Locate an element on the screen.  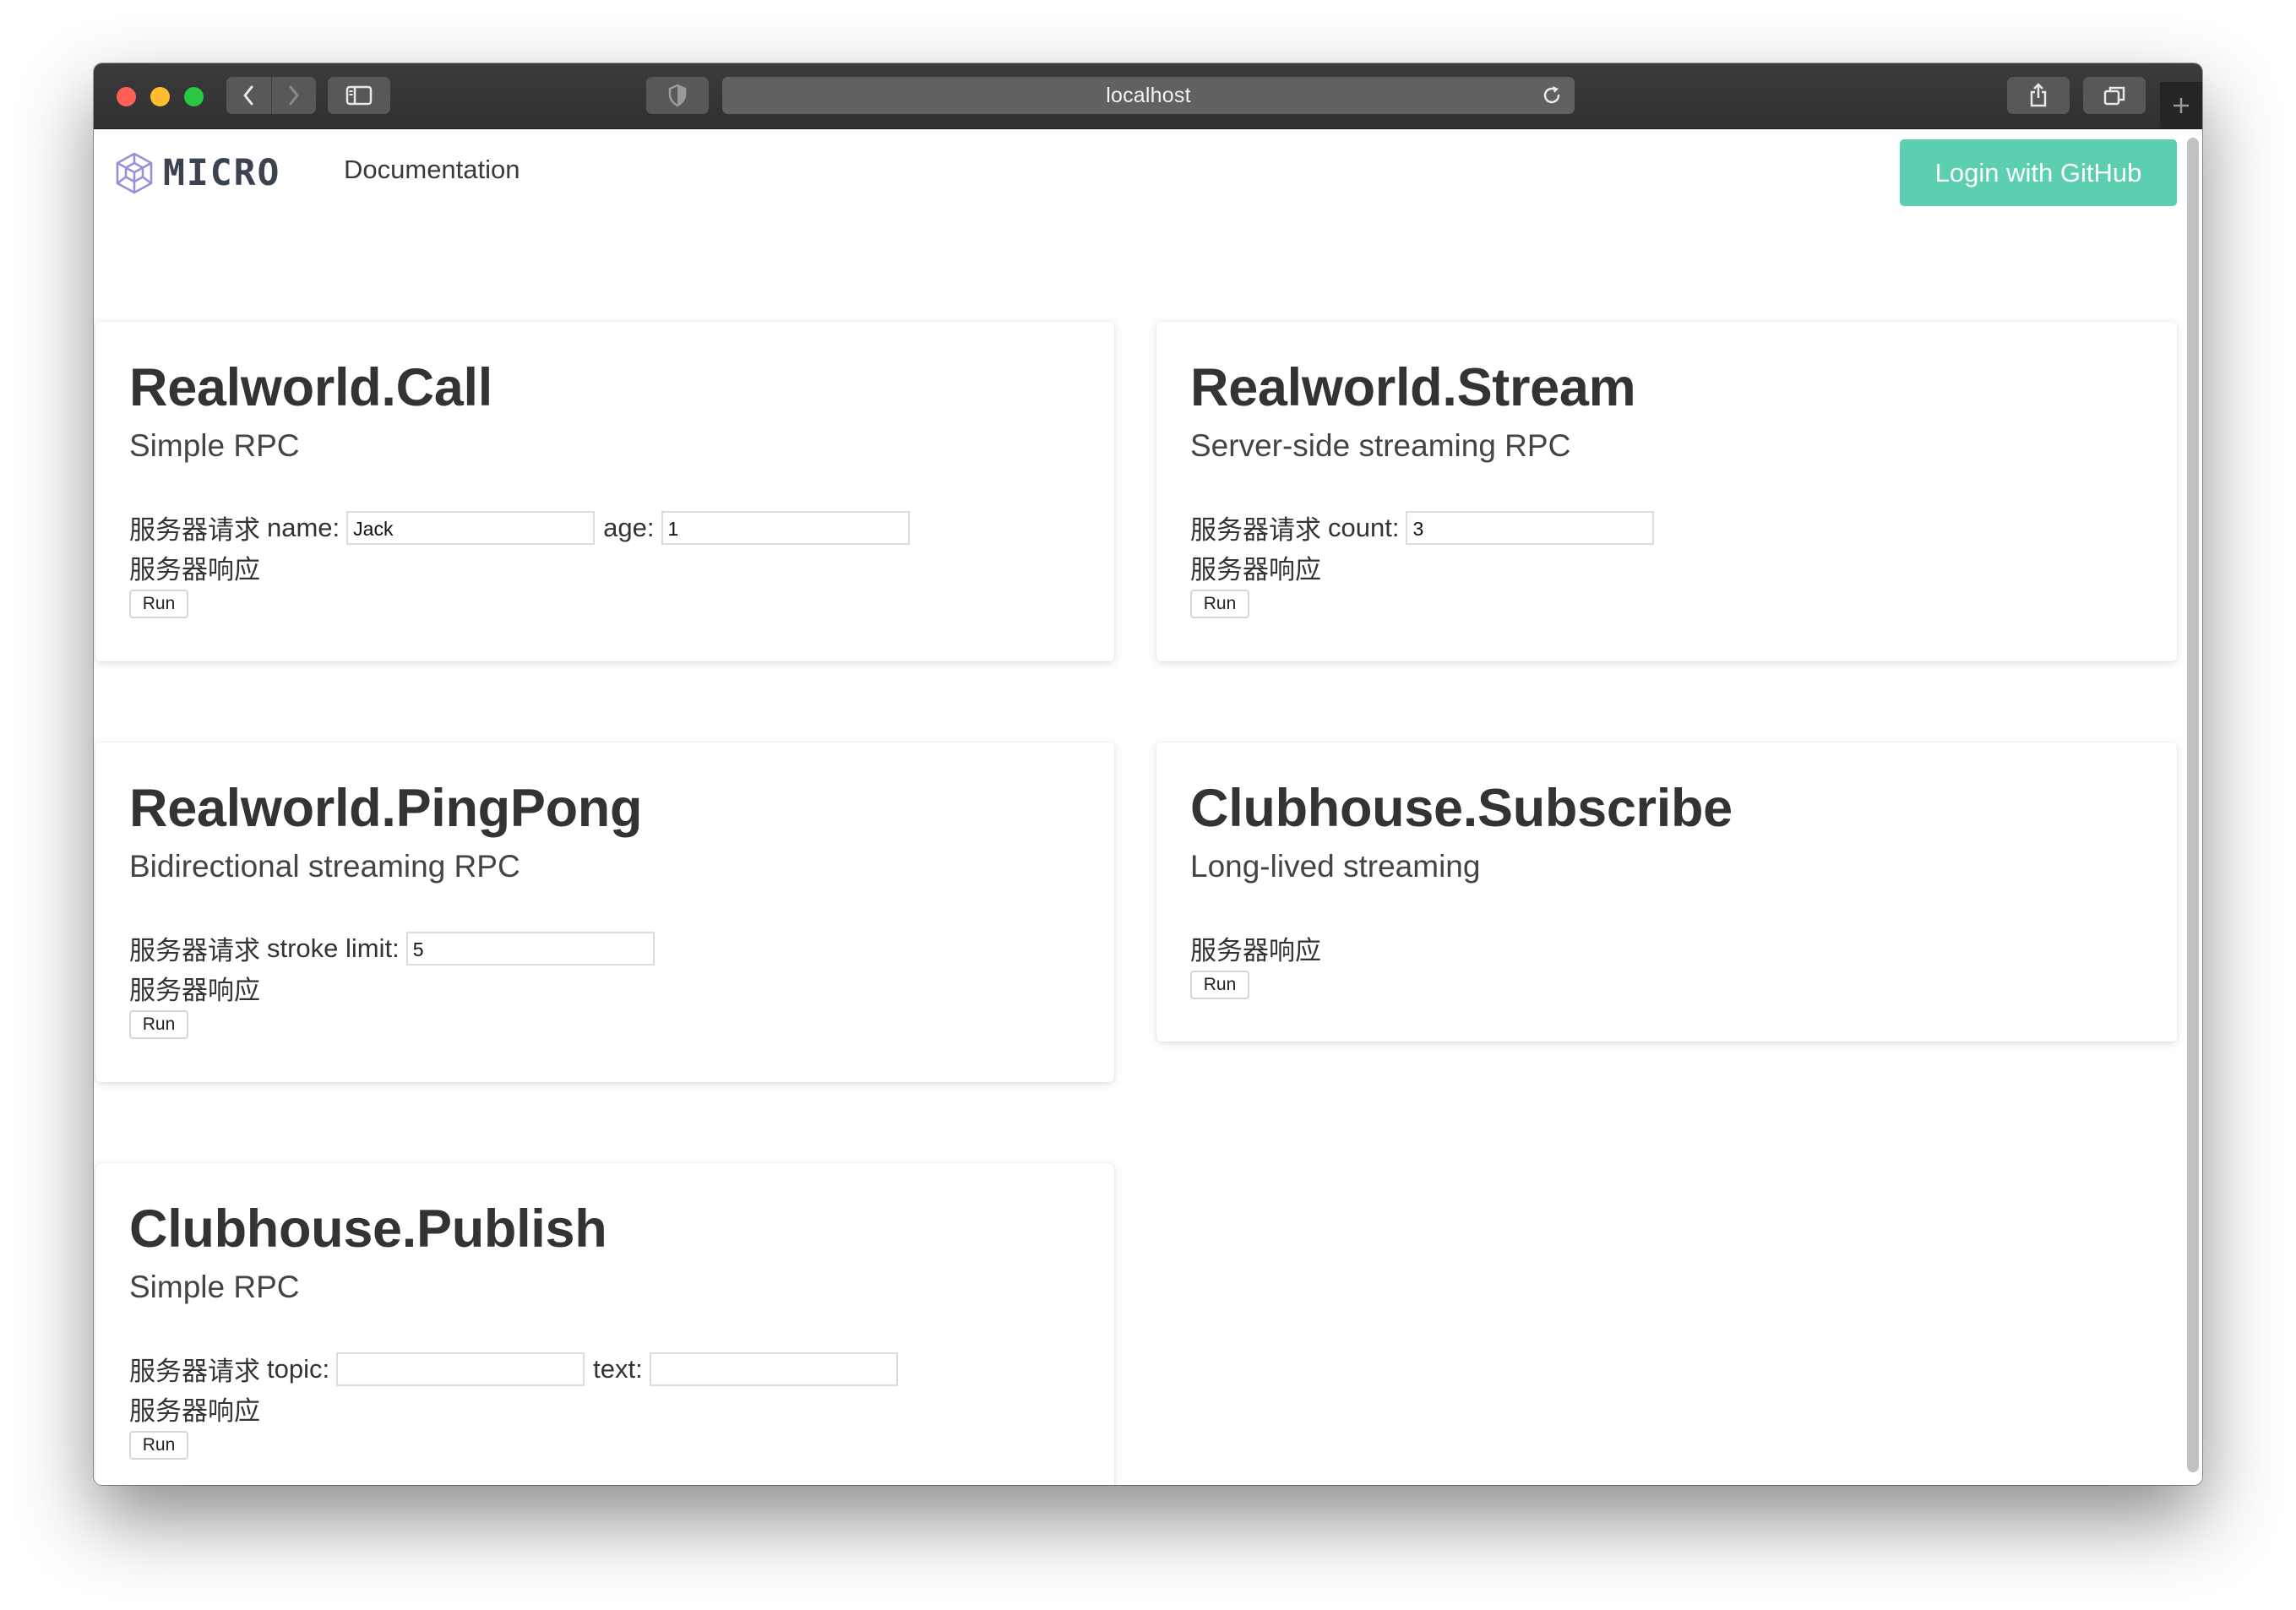
chevron-right-icon is located at coordinates (294, 95).